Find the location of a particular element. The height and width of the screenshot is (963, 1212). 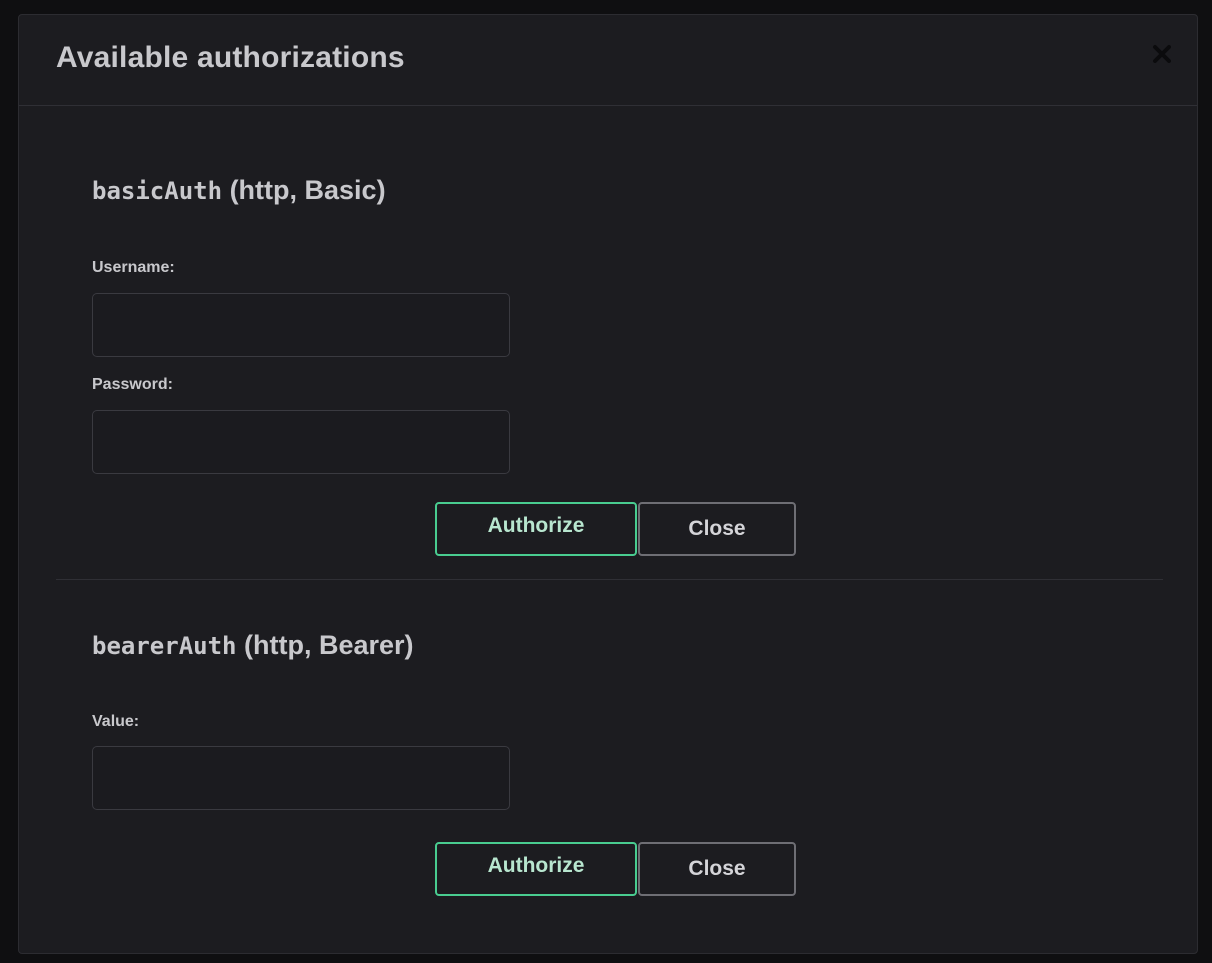

username-label: Username: is located at coordinates (133, 267).